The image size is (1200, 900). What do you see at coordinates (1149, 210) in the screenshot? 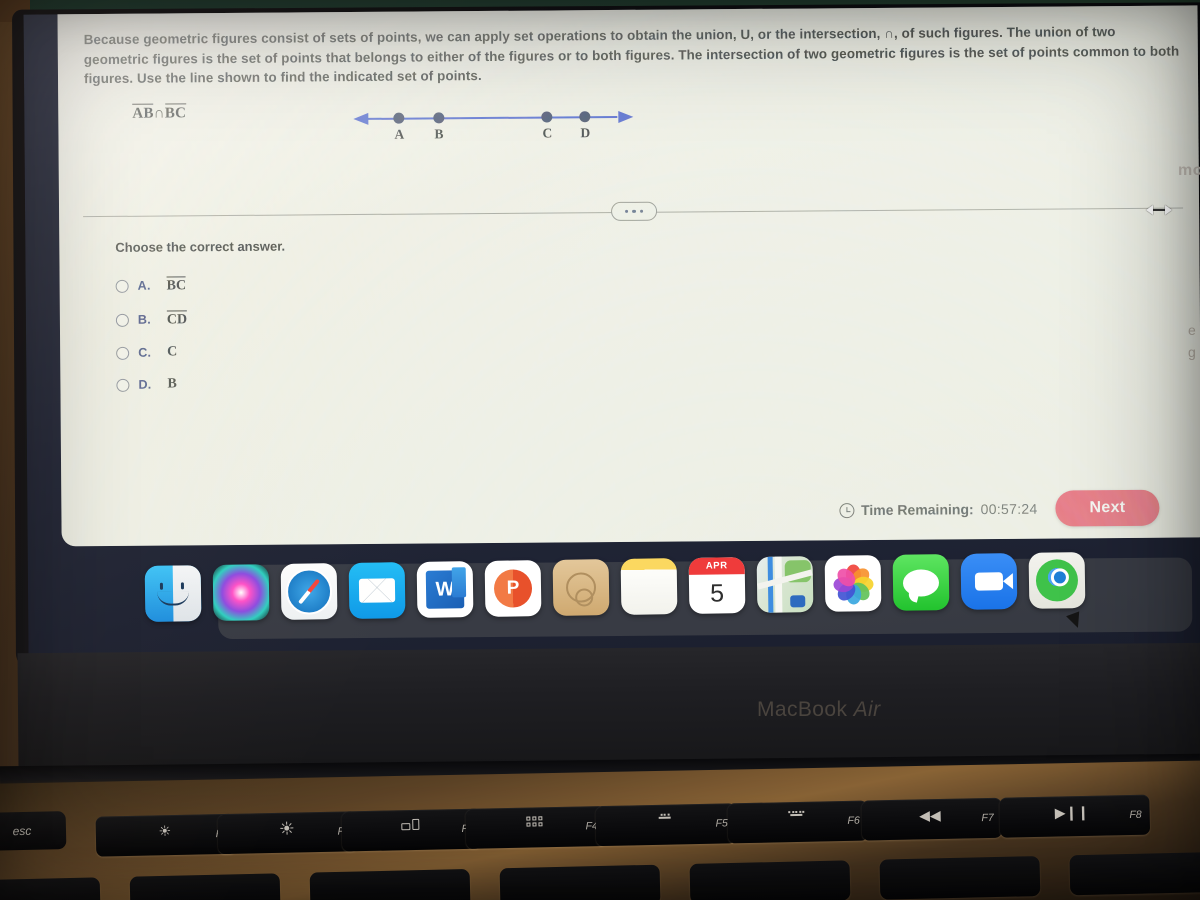
I see `resize-arrow-left-icon` at bounding box center [1149, 210].